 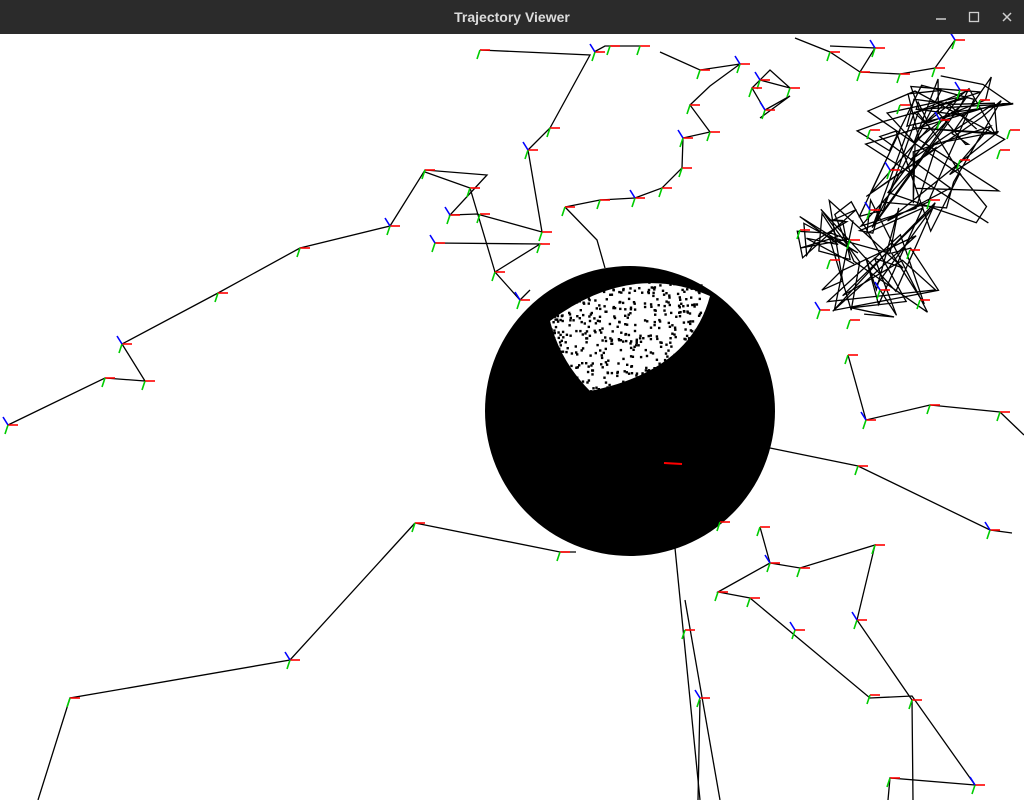 What do you see at coordinates (512, 17) in the screenshot?
I see `title-bar: Trajectory Viewer` at bounding box center [512, 17].